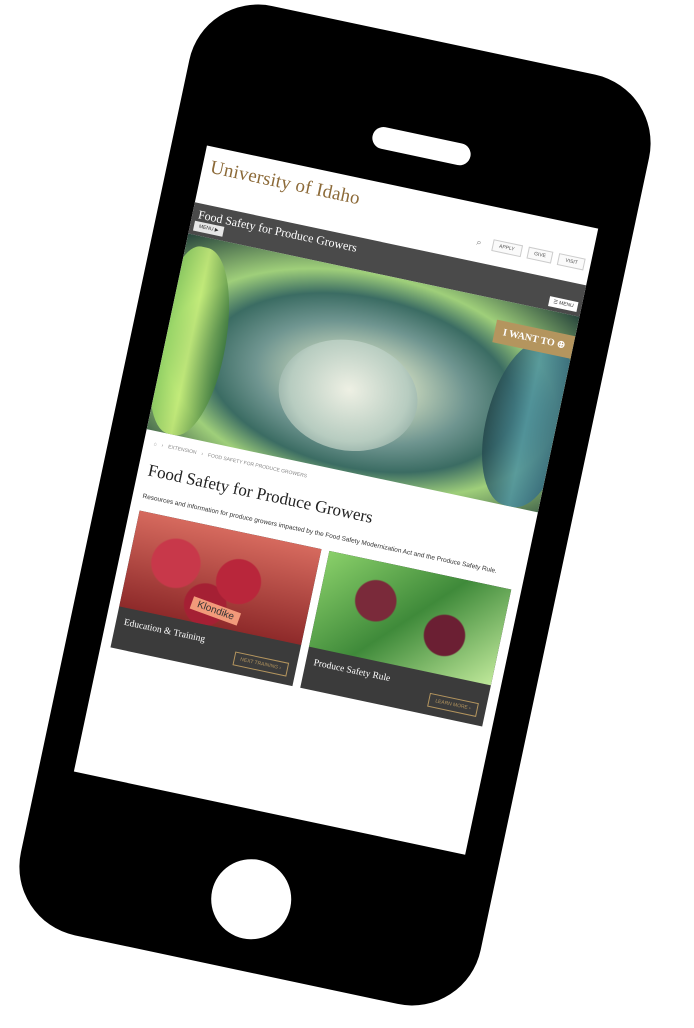  I want to click on search-icon: ⌕, so click(482, 243).